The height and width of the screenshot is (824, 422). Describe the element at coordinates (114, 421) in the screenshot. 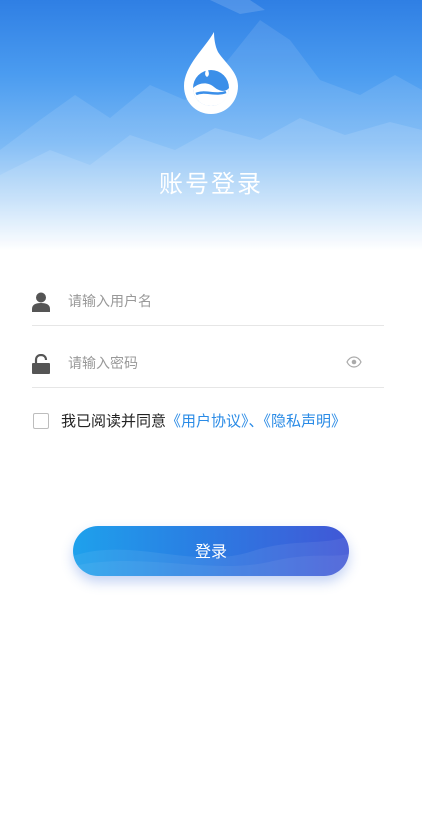

I see `agreement-prefix: 我已阅读并同意` at that location.